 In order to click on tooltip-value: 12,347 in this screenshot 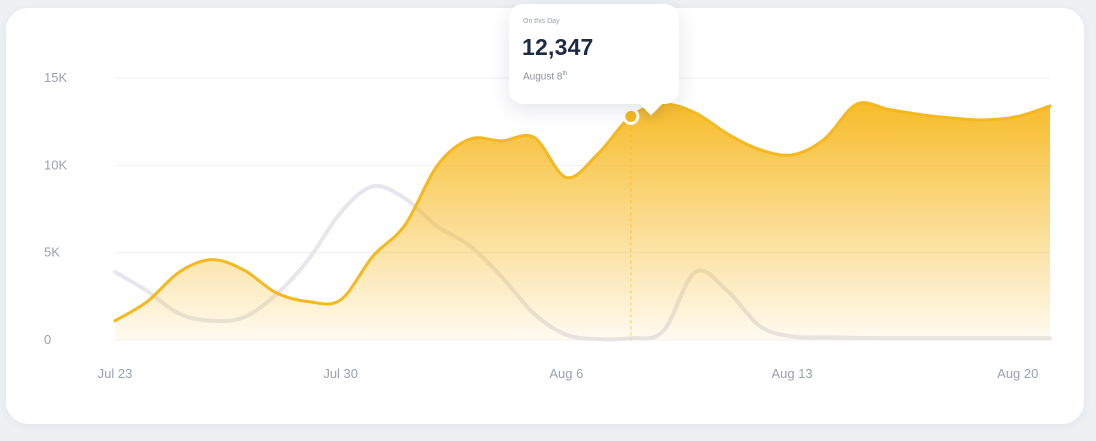, I will do `click(558, 47)`.